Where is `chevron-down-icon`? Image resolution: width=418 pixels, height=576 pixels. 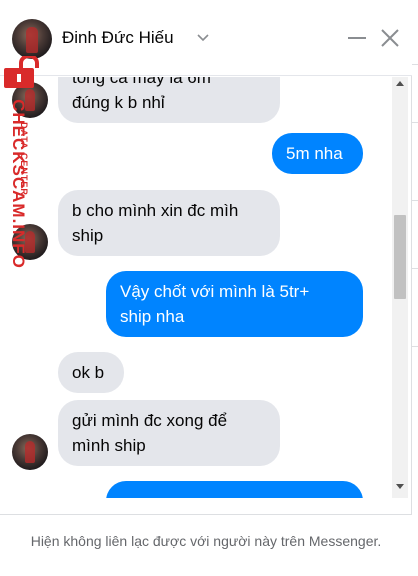 chevron-down-icon is located at coordinates (203, 37).